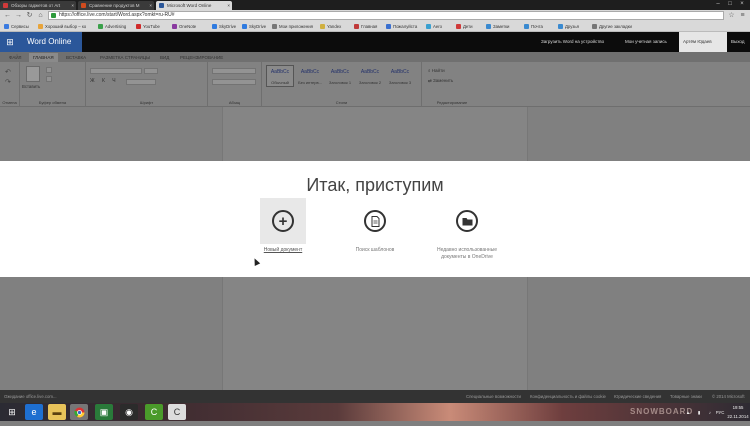  I want to click on group-label: Отмена, so click(9, 102).